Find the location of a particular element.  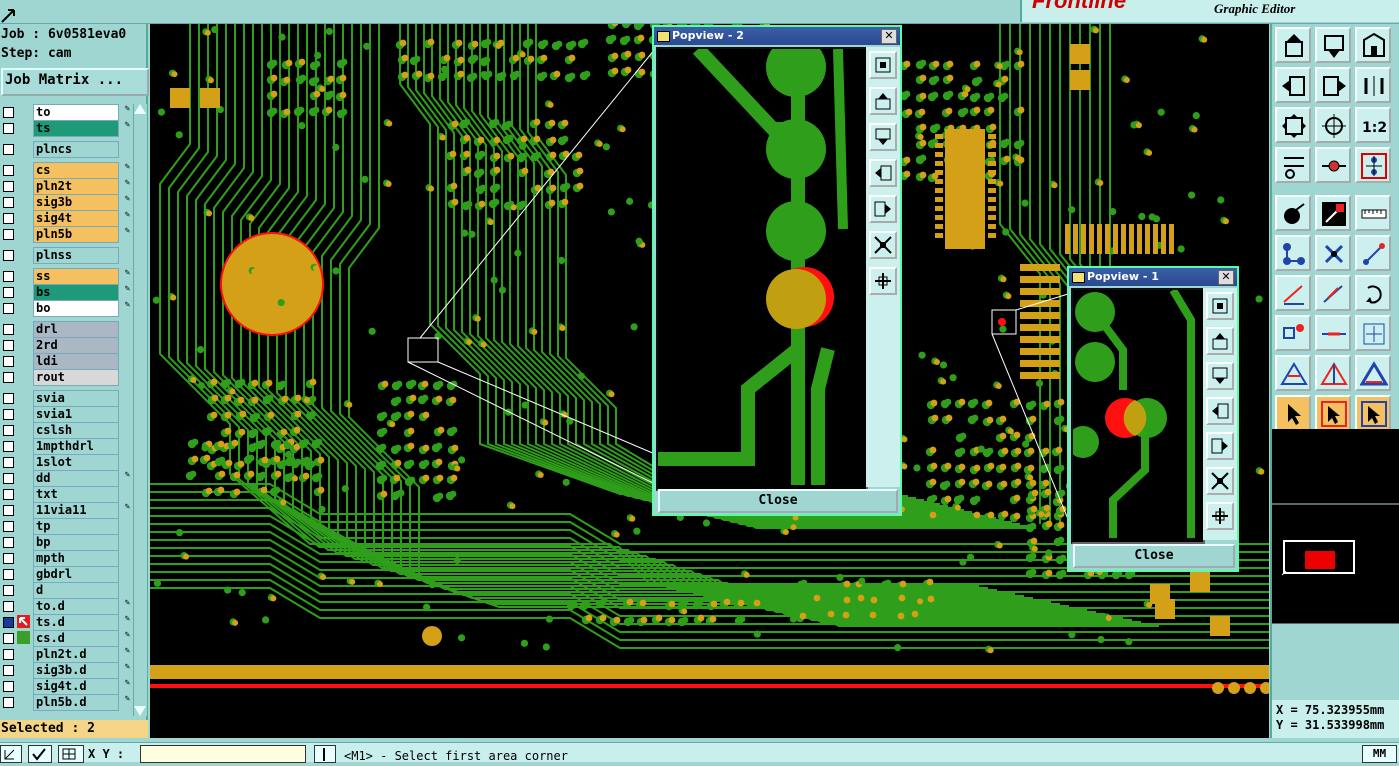

popview-2-window: Popview - 2 ✕ Close is located at coordinates (777, 270).